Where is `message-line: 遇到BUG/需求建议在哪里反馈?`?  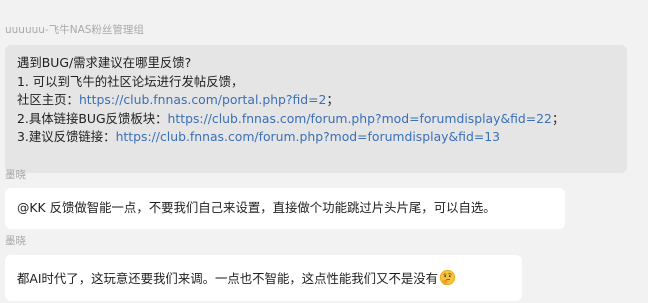
message-line: 遇到BUG/需求建议在哪里反馈? is located at coordinates (104, 62).